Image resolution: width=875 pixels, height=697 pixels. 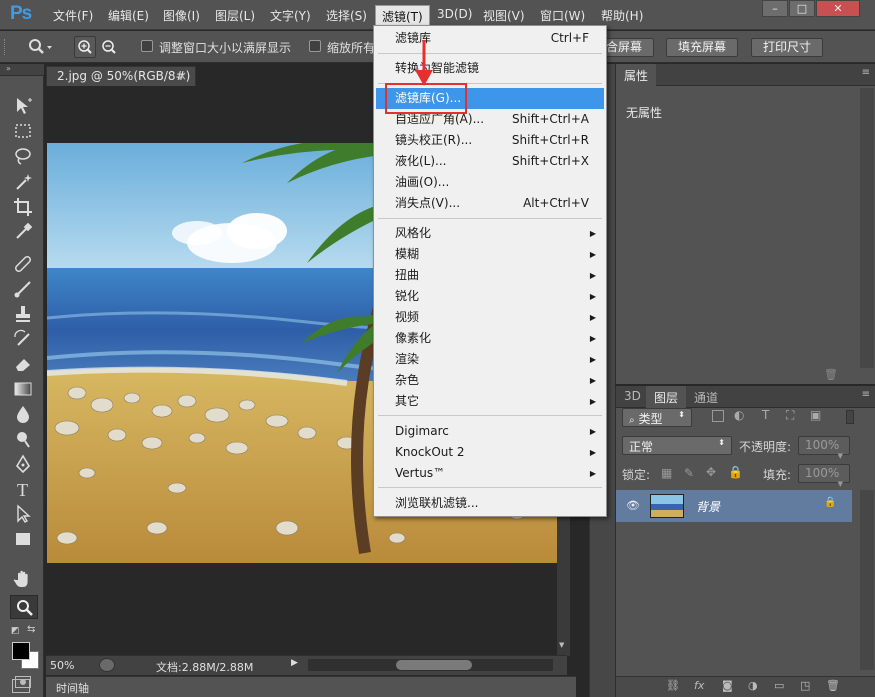 I want to click on add-mask-icon: ◙, so click(x=727, y=685).